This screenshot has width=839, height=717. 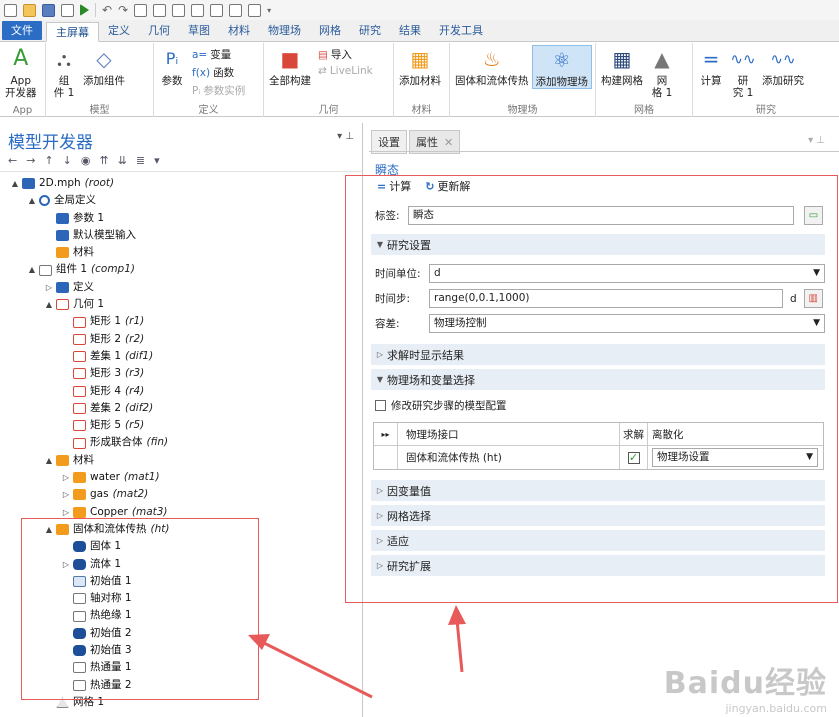 What do you see at coordinates (30, 161) in the screenshot?
I see `forward-arrow-icon: →` at bounding box center [30, 161].